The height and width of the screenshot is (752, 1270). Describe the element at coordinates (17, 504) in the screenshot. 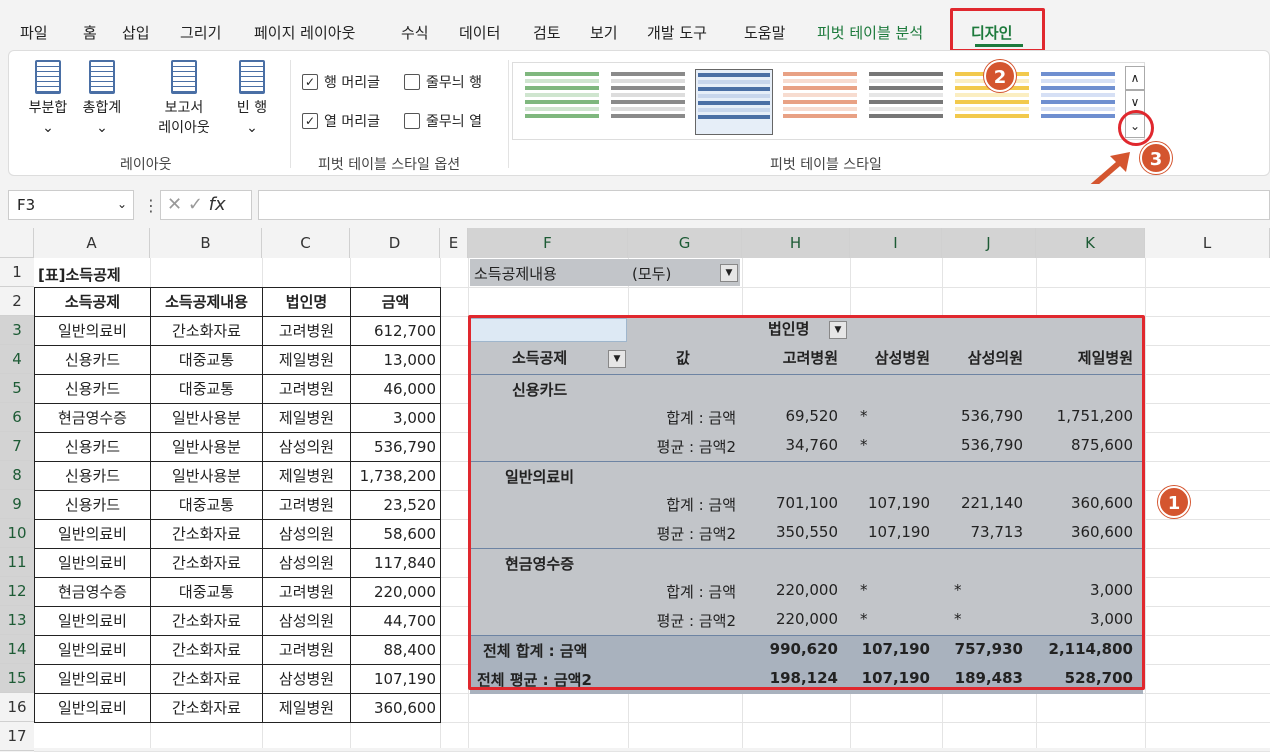

I see `row-header-9: 9` at that location.